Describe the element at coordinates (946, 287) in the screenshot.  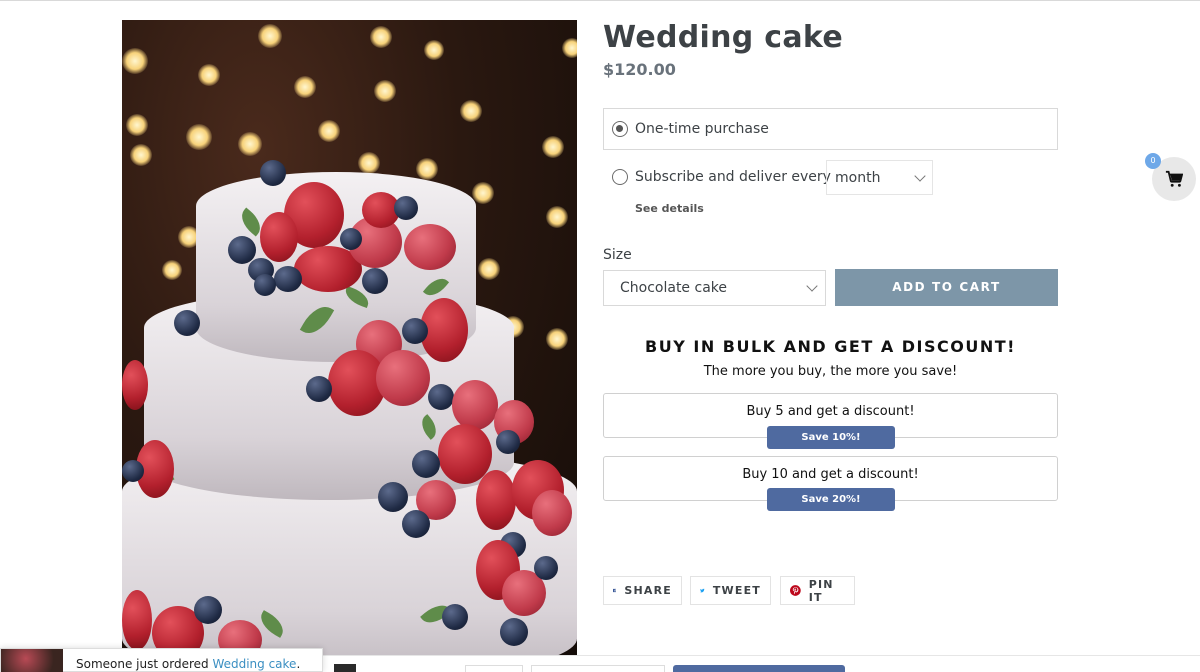
I see `add-to-cart-button: ADD TO CART` at that location.